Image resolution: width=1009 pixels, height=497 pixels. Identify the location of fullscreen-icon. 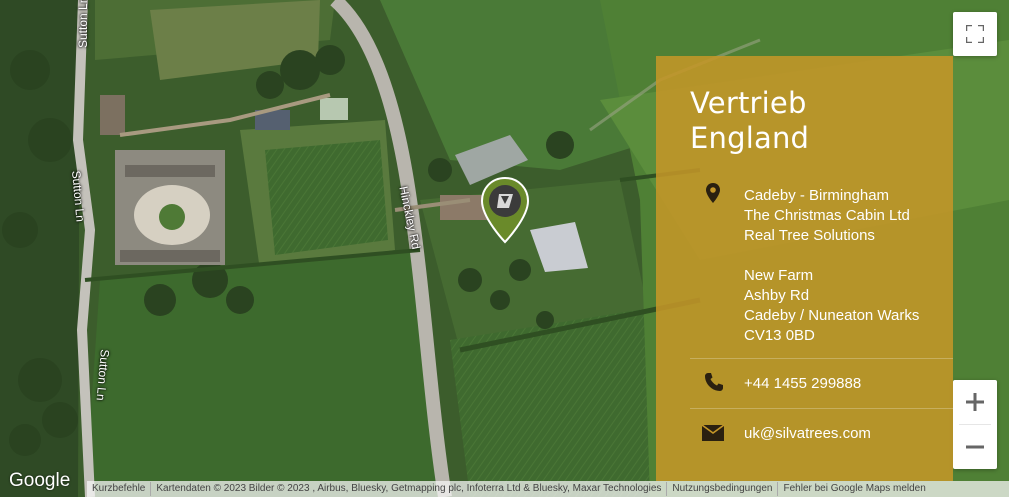
(975, 34).